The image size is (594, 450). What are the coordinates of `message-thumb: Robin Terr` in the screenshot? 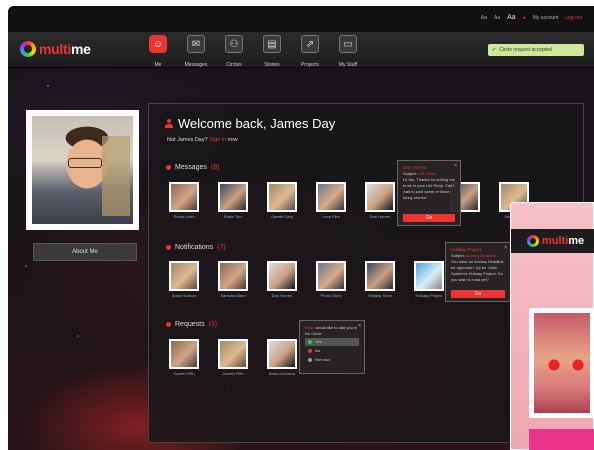 It's located at (233, 200).